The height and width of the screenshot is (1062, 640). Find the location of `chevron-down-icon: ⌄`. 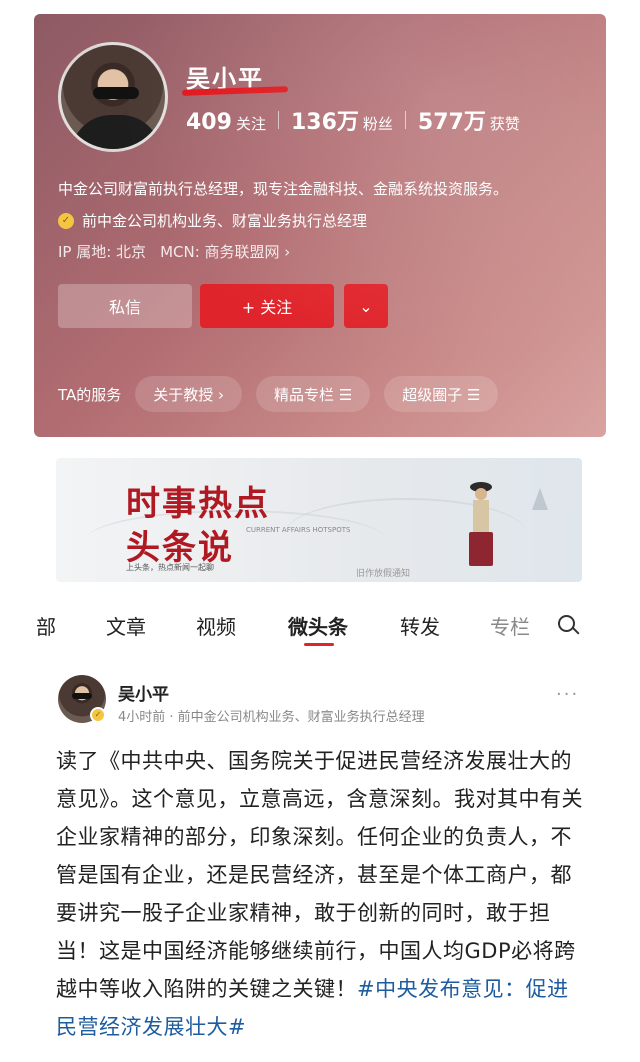

chevron-down-icon: ⌄ is located at coordinates (366, 306).